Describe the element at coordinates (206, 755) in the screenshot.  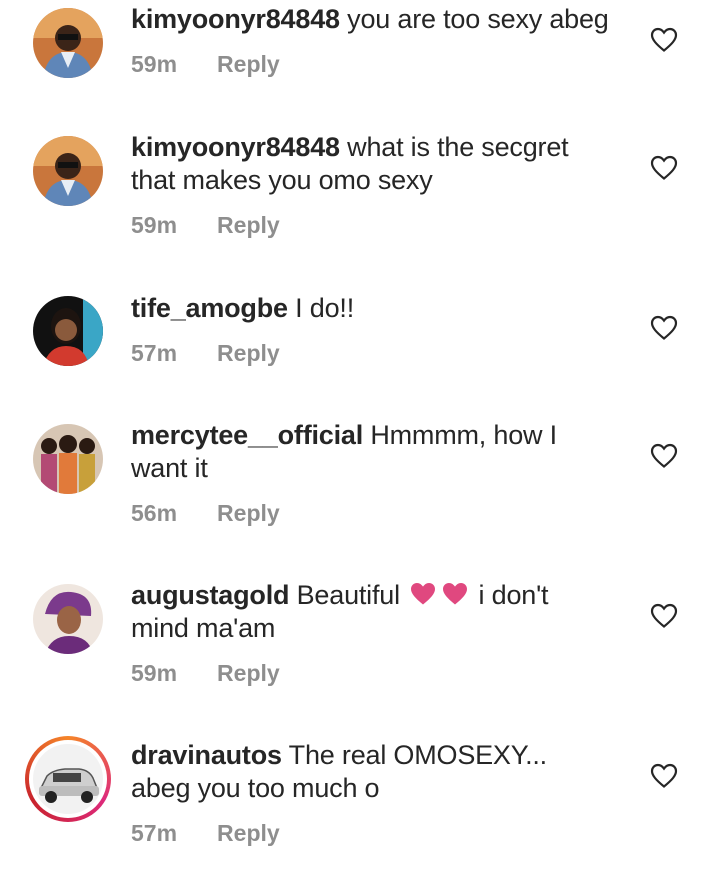
I see `comment-username: dravinautos` at that location.